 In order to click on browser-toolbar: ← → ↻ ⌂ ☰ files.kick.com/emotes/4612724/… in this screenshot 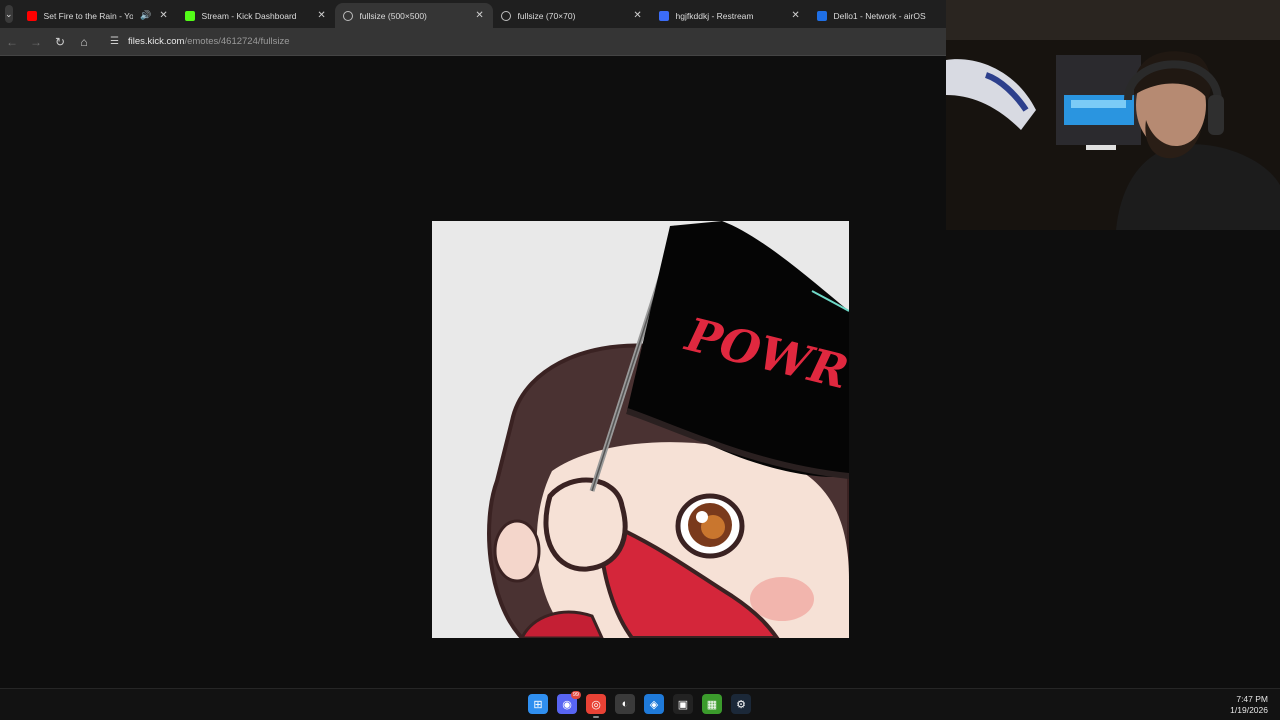, I will do `click(473, 42)`.